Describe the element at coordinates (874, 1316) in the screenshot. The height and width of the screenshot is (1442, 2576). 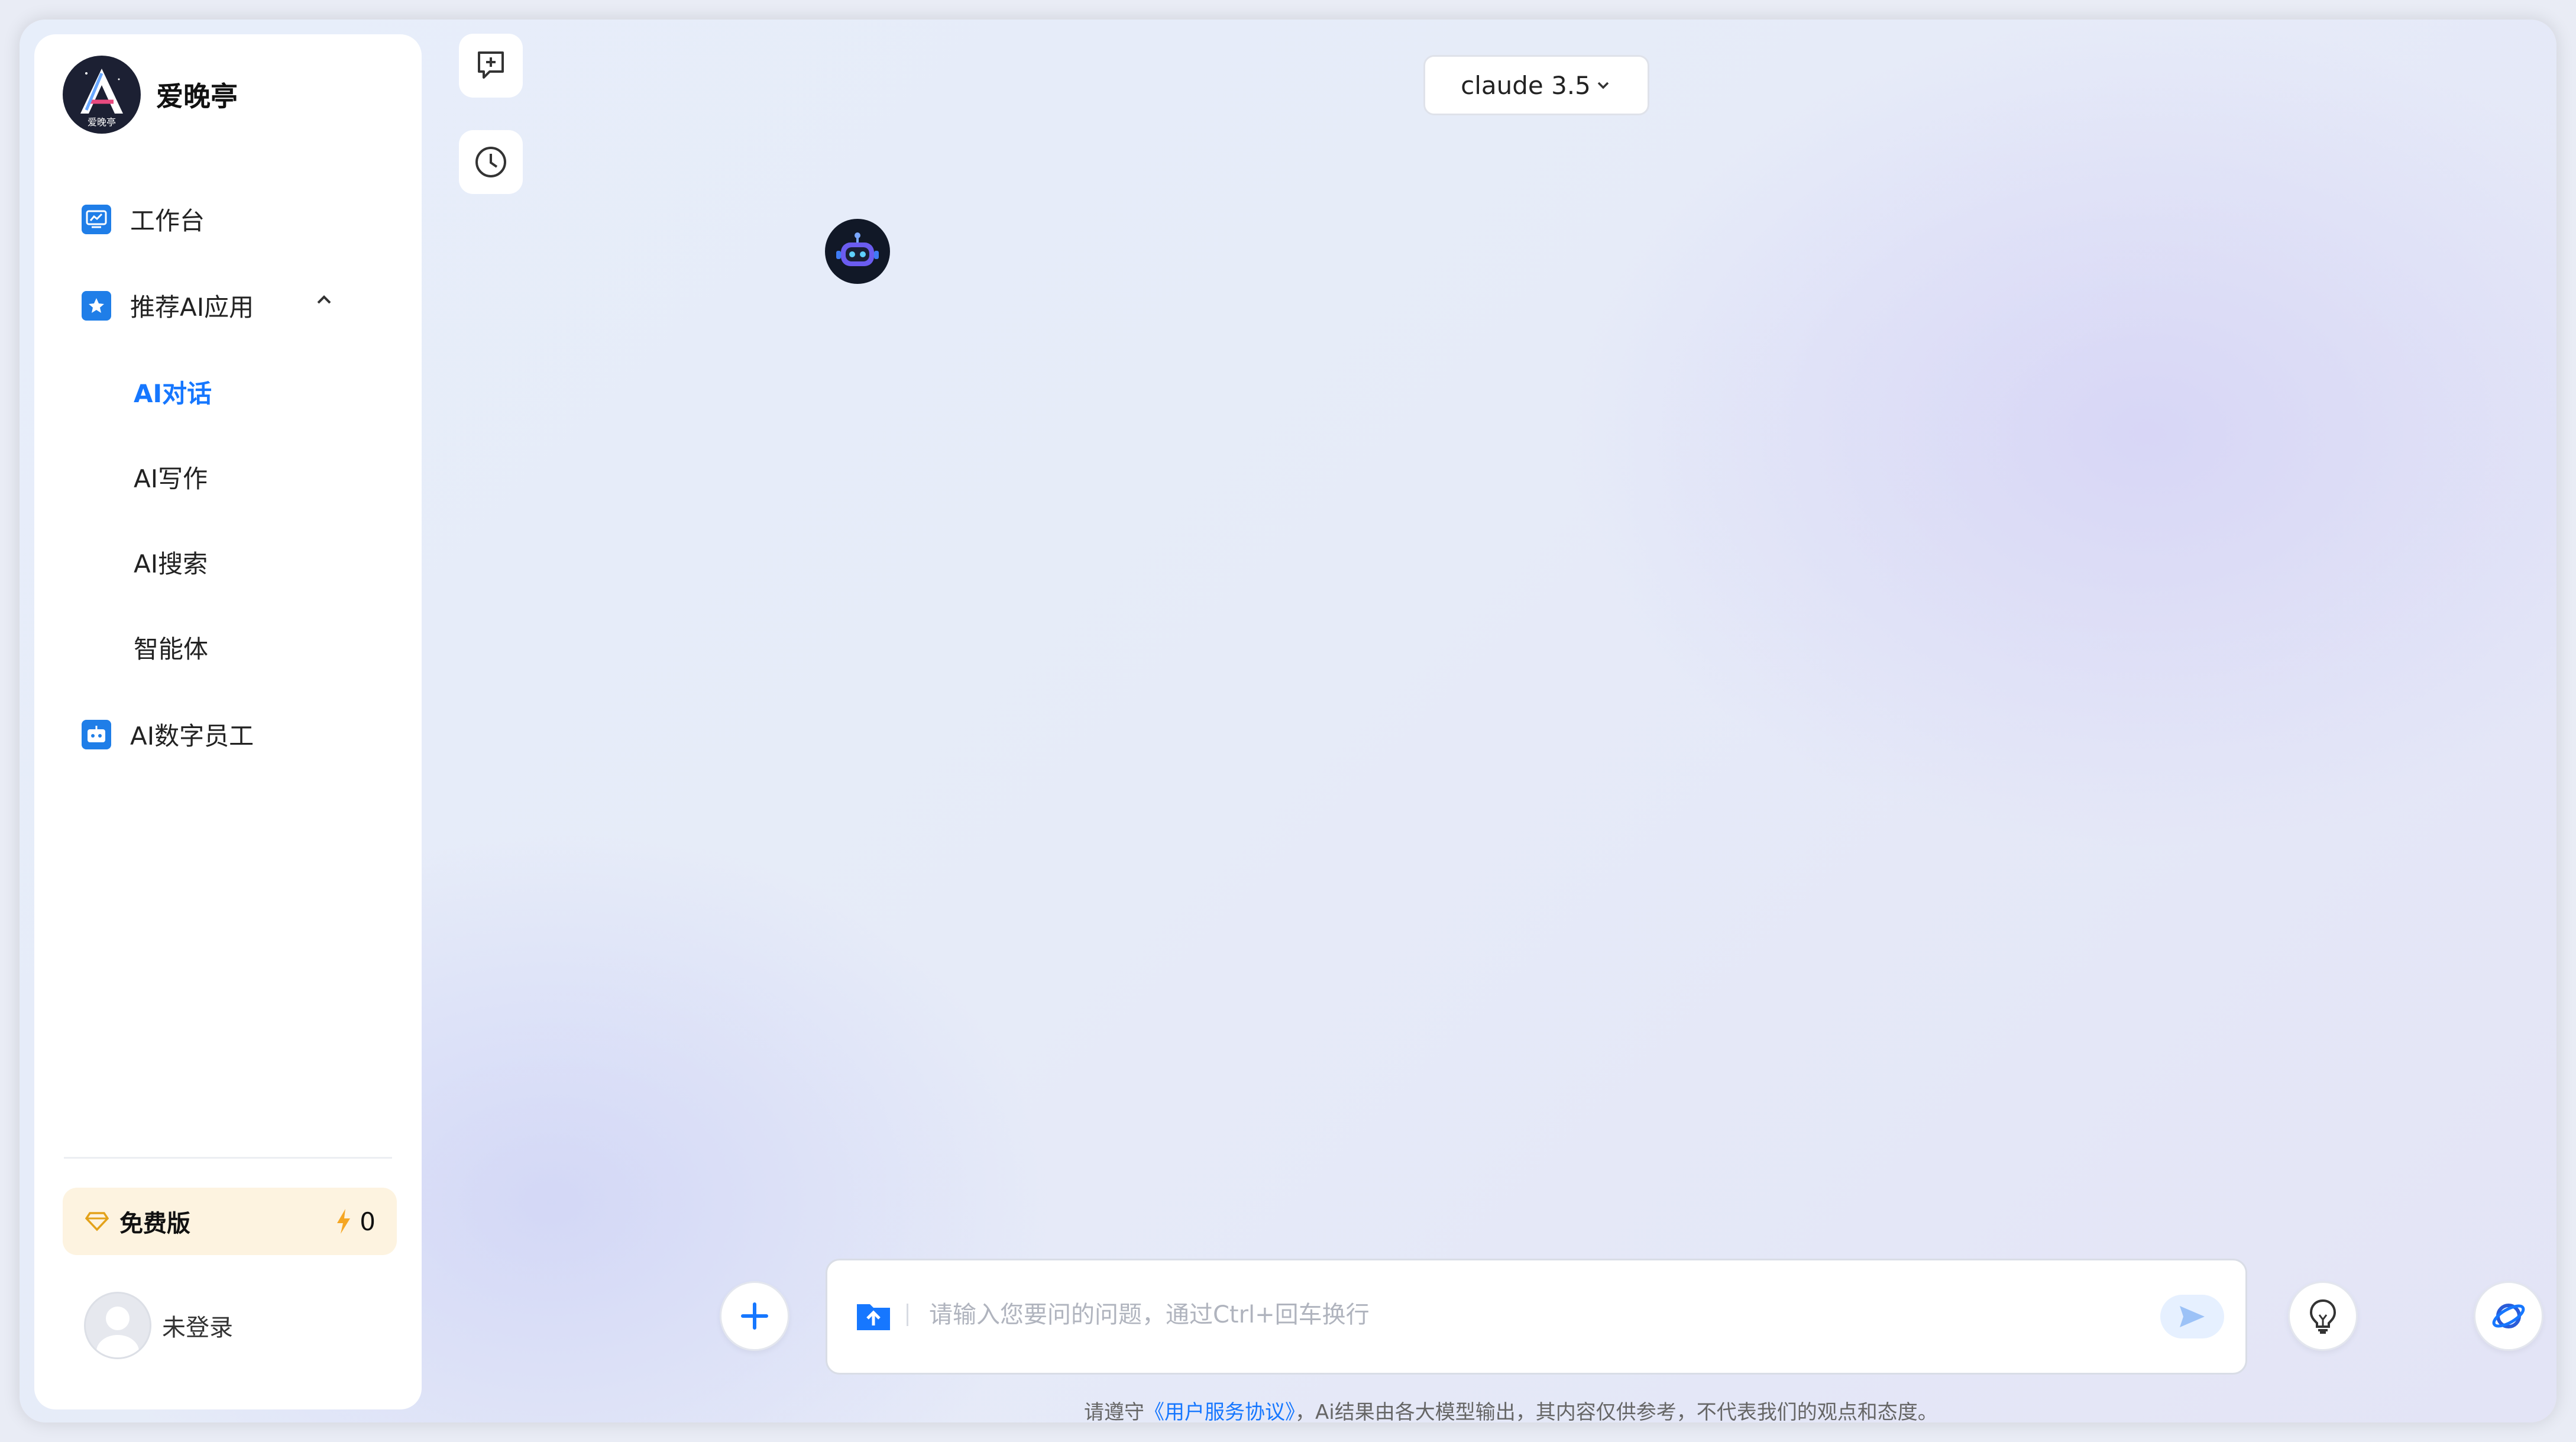
I see `folder-upload-icon` at that location.